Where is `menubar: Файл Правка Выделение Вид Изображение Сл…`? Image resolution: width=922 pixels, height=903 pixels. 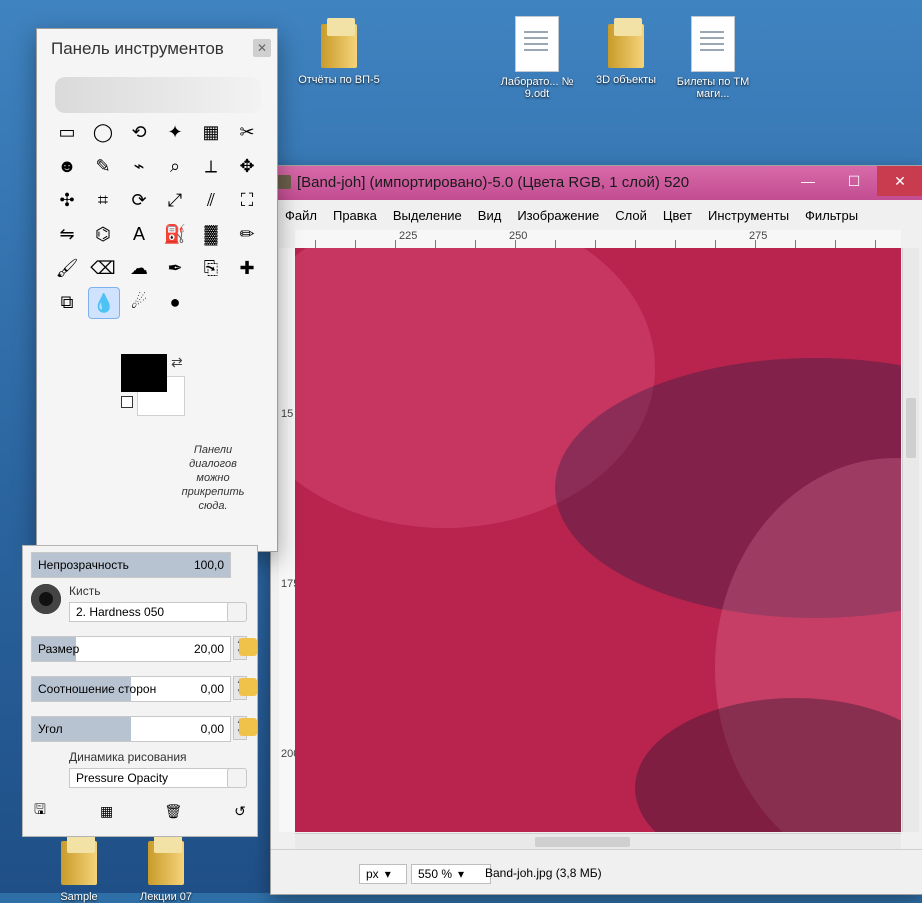
menubar: Файл Правка Выделение Вид Изображение Сл… is located at coordinates (596, 215).